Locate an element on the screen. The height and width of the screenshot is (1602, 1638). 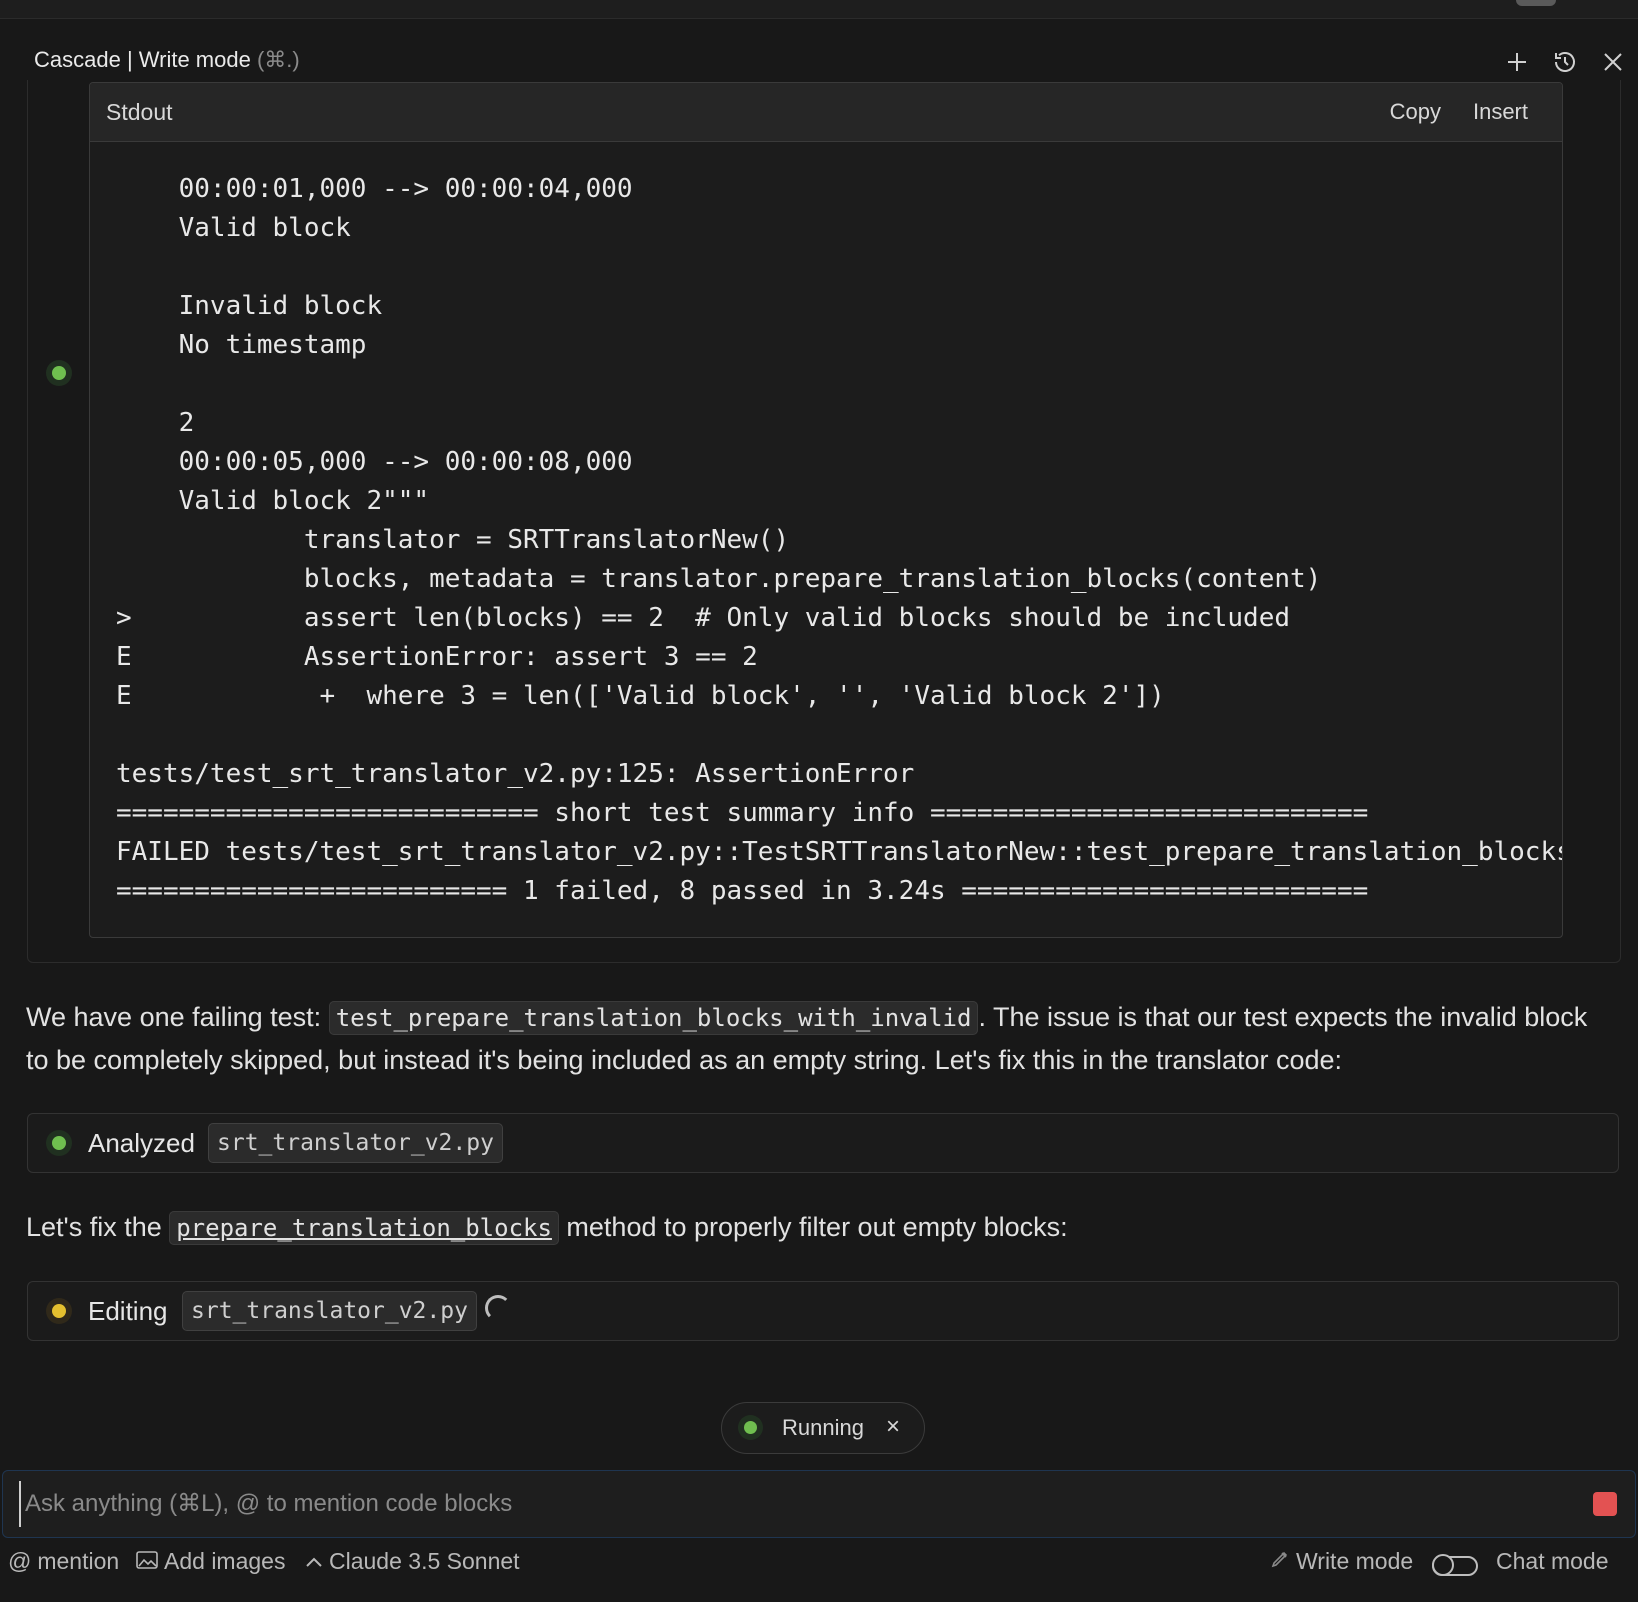
add-images-button: Add images is located at coordinates (210, 1561).